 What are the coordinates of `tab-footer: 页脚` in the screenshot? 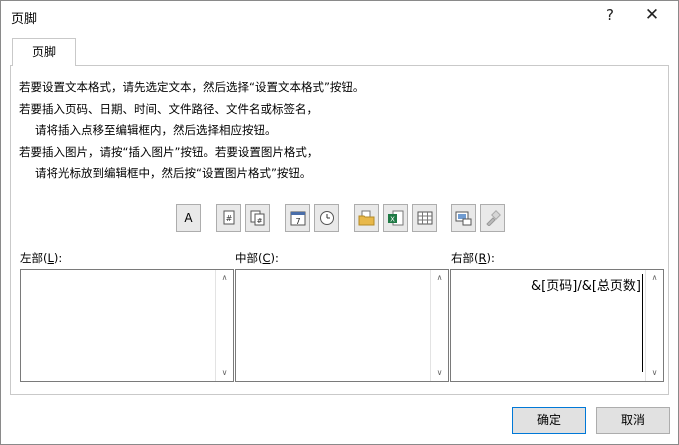 It's located at (44, 52).